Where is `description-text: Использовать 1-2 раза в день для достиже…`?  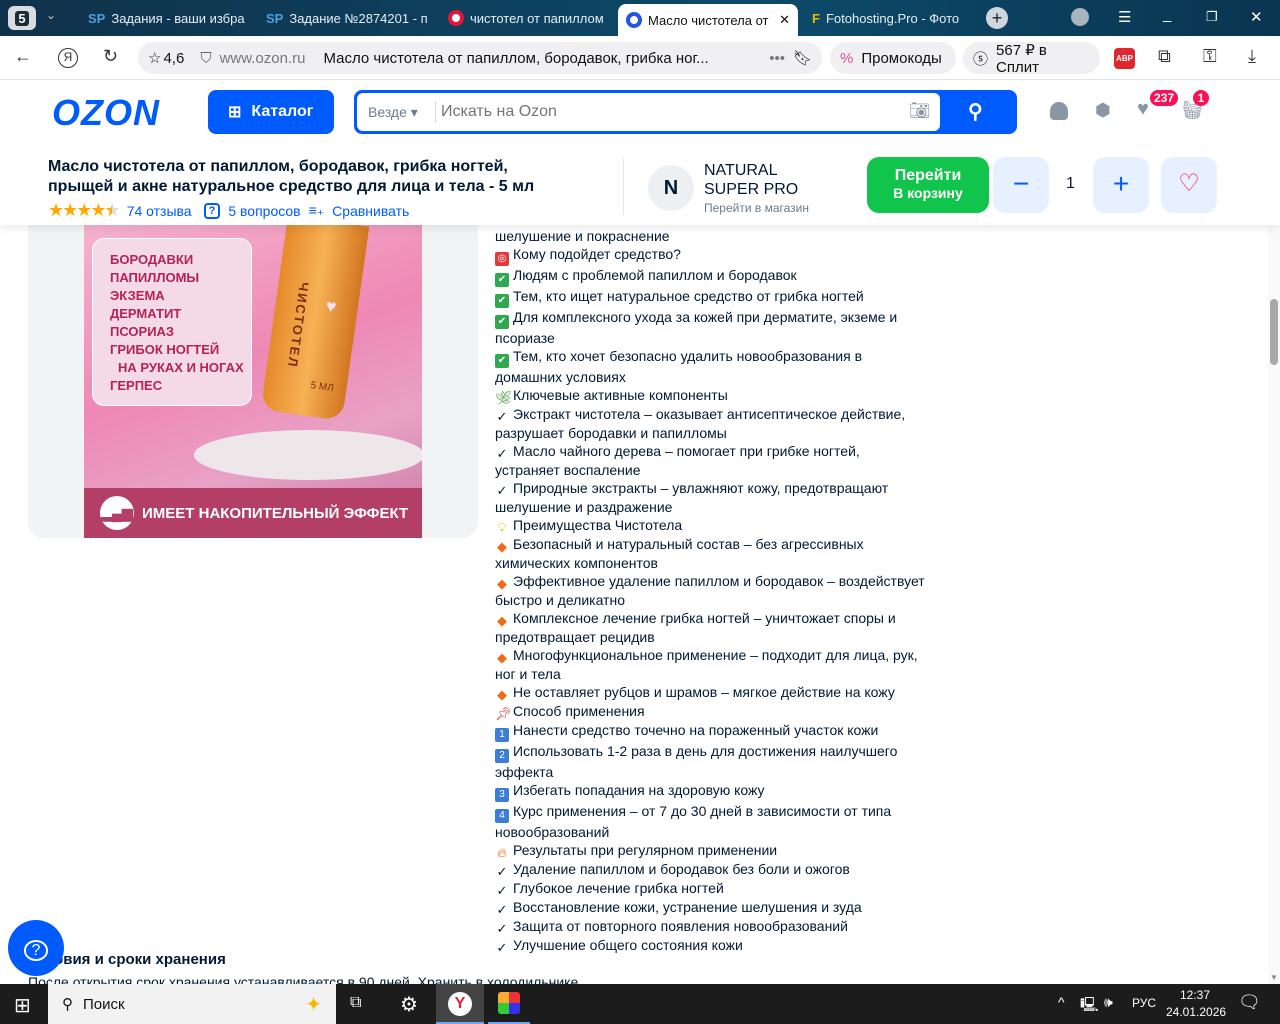
description-text: Использовать 1-2 раза в день для достиже… is located at coordinates (696, 761).